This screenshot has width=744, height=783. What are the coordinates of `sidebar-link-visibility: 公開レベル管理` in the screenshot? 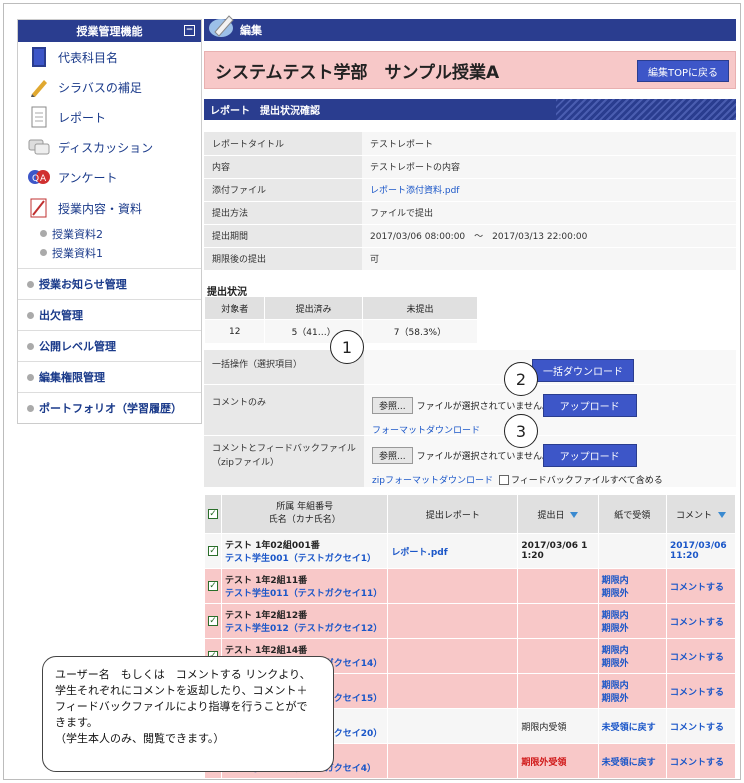 It's located at (109, 345).